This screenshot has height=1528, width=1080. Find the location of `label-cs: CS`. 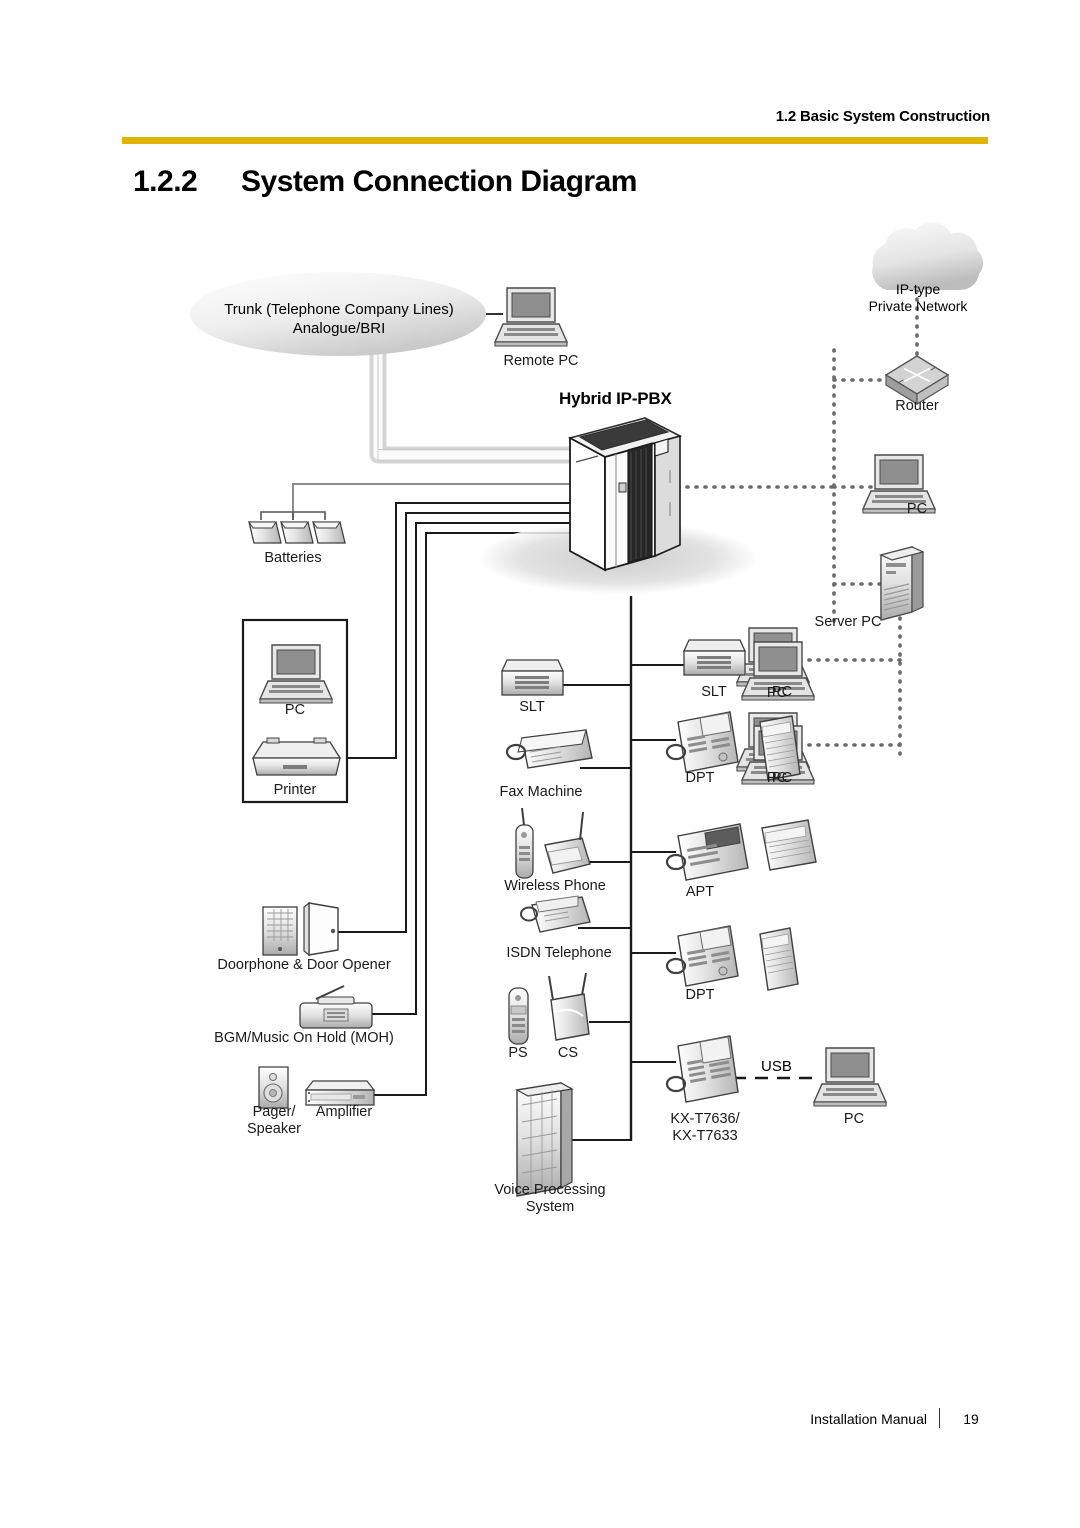

label-cs: CS is located at coordinates (568, 1053).